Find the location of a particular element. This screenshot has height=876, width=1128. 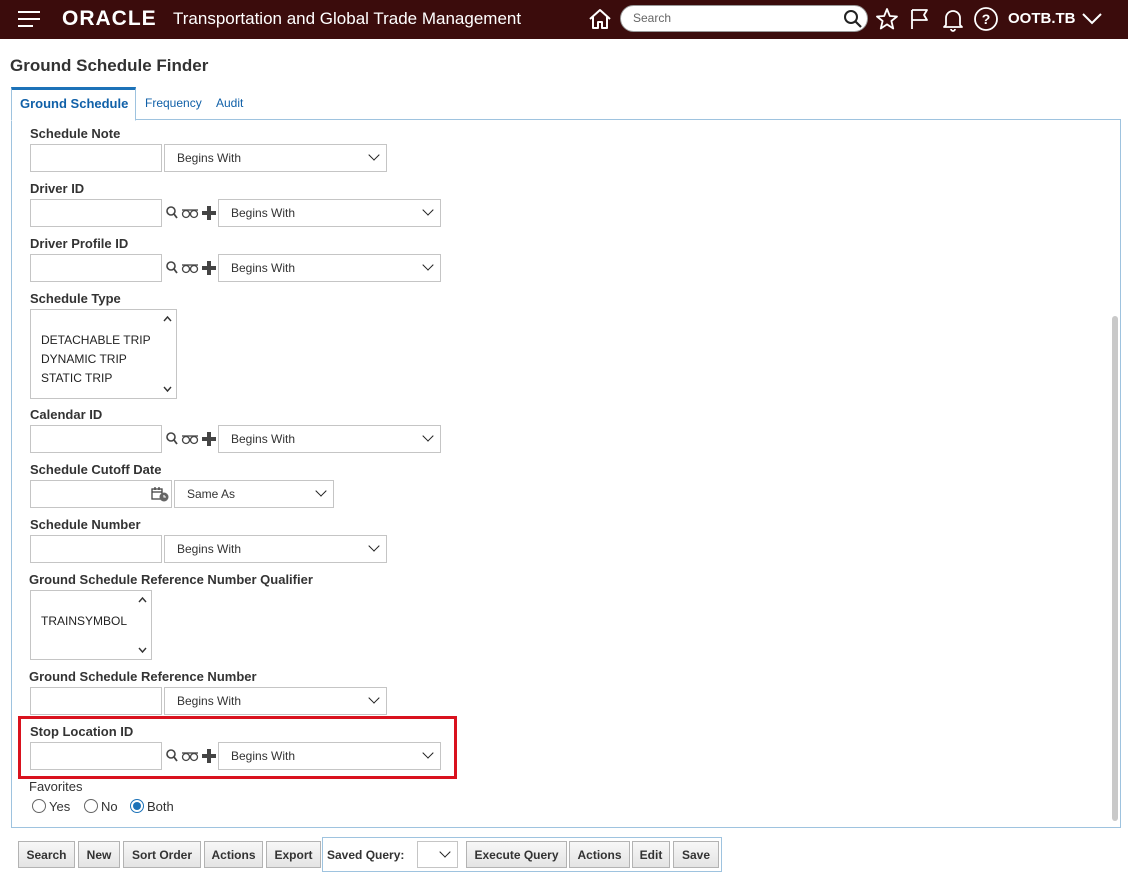

list-option: TRAINSYMBOL is located at coordinates (84, 621).